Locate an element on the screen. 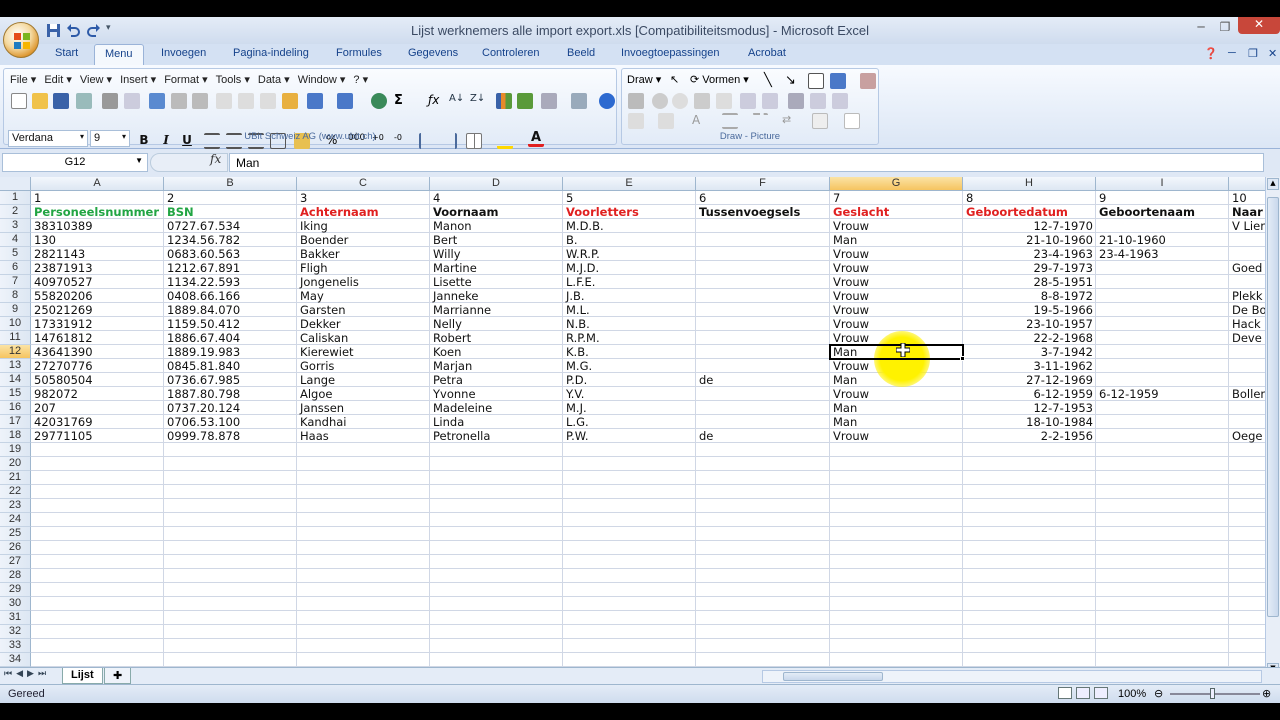  cell: Koen is located at coordinates (496, 352).